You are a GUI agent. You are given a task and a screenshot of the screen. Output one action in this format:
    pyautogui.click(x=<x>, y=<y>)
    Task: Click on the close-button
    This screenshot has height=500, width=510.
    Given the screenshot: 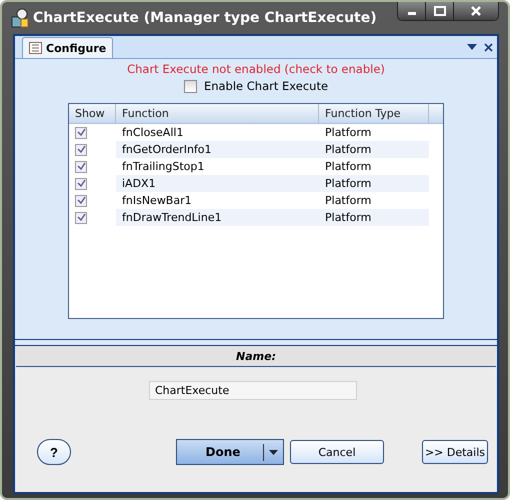 What is the action you would take?
    pyautogui.click(x=476, y=11)
    